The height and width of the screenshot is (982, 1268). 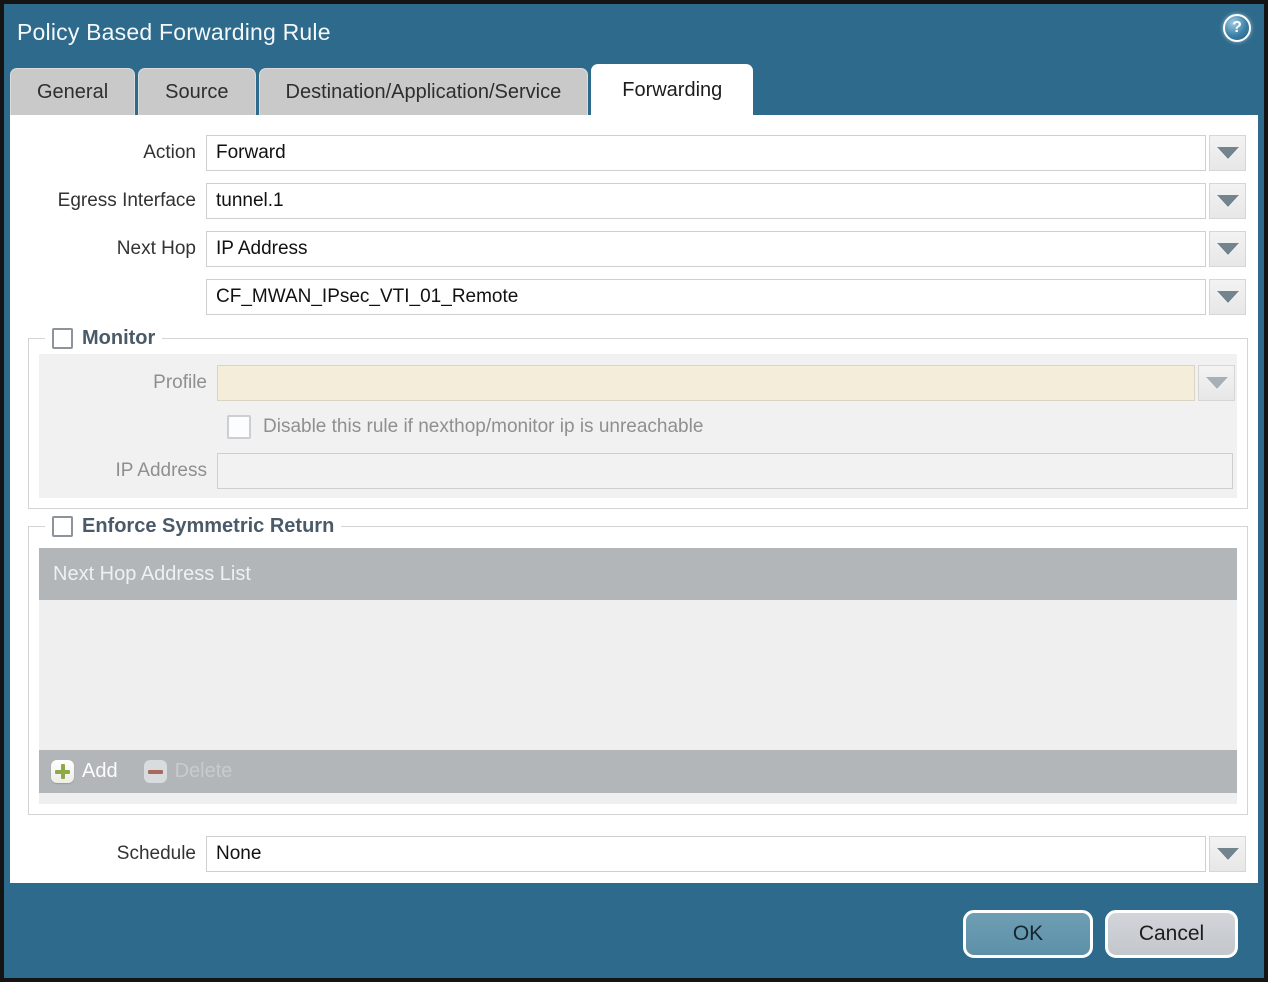 What do you see at coordinates (423, 91) in the screenshot?
I see `tab-destination-application-service: Destination/Application/Service` at bounding box center [423, 91].